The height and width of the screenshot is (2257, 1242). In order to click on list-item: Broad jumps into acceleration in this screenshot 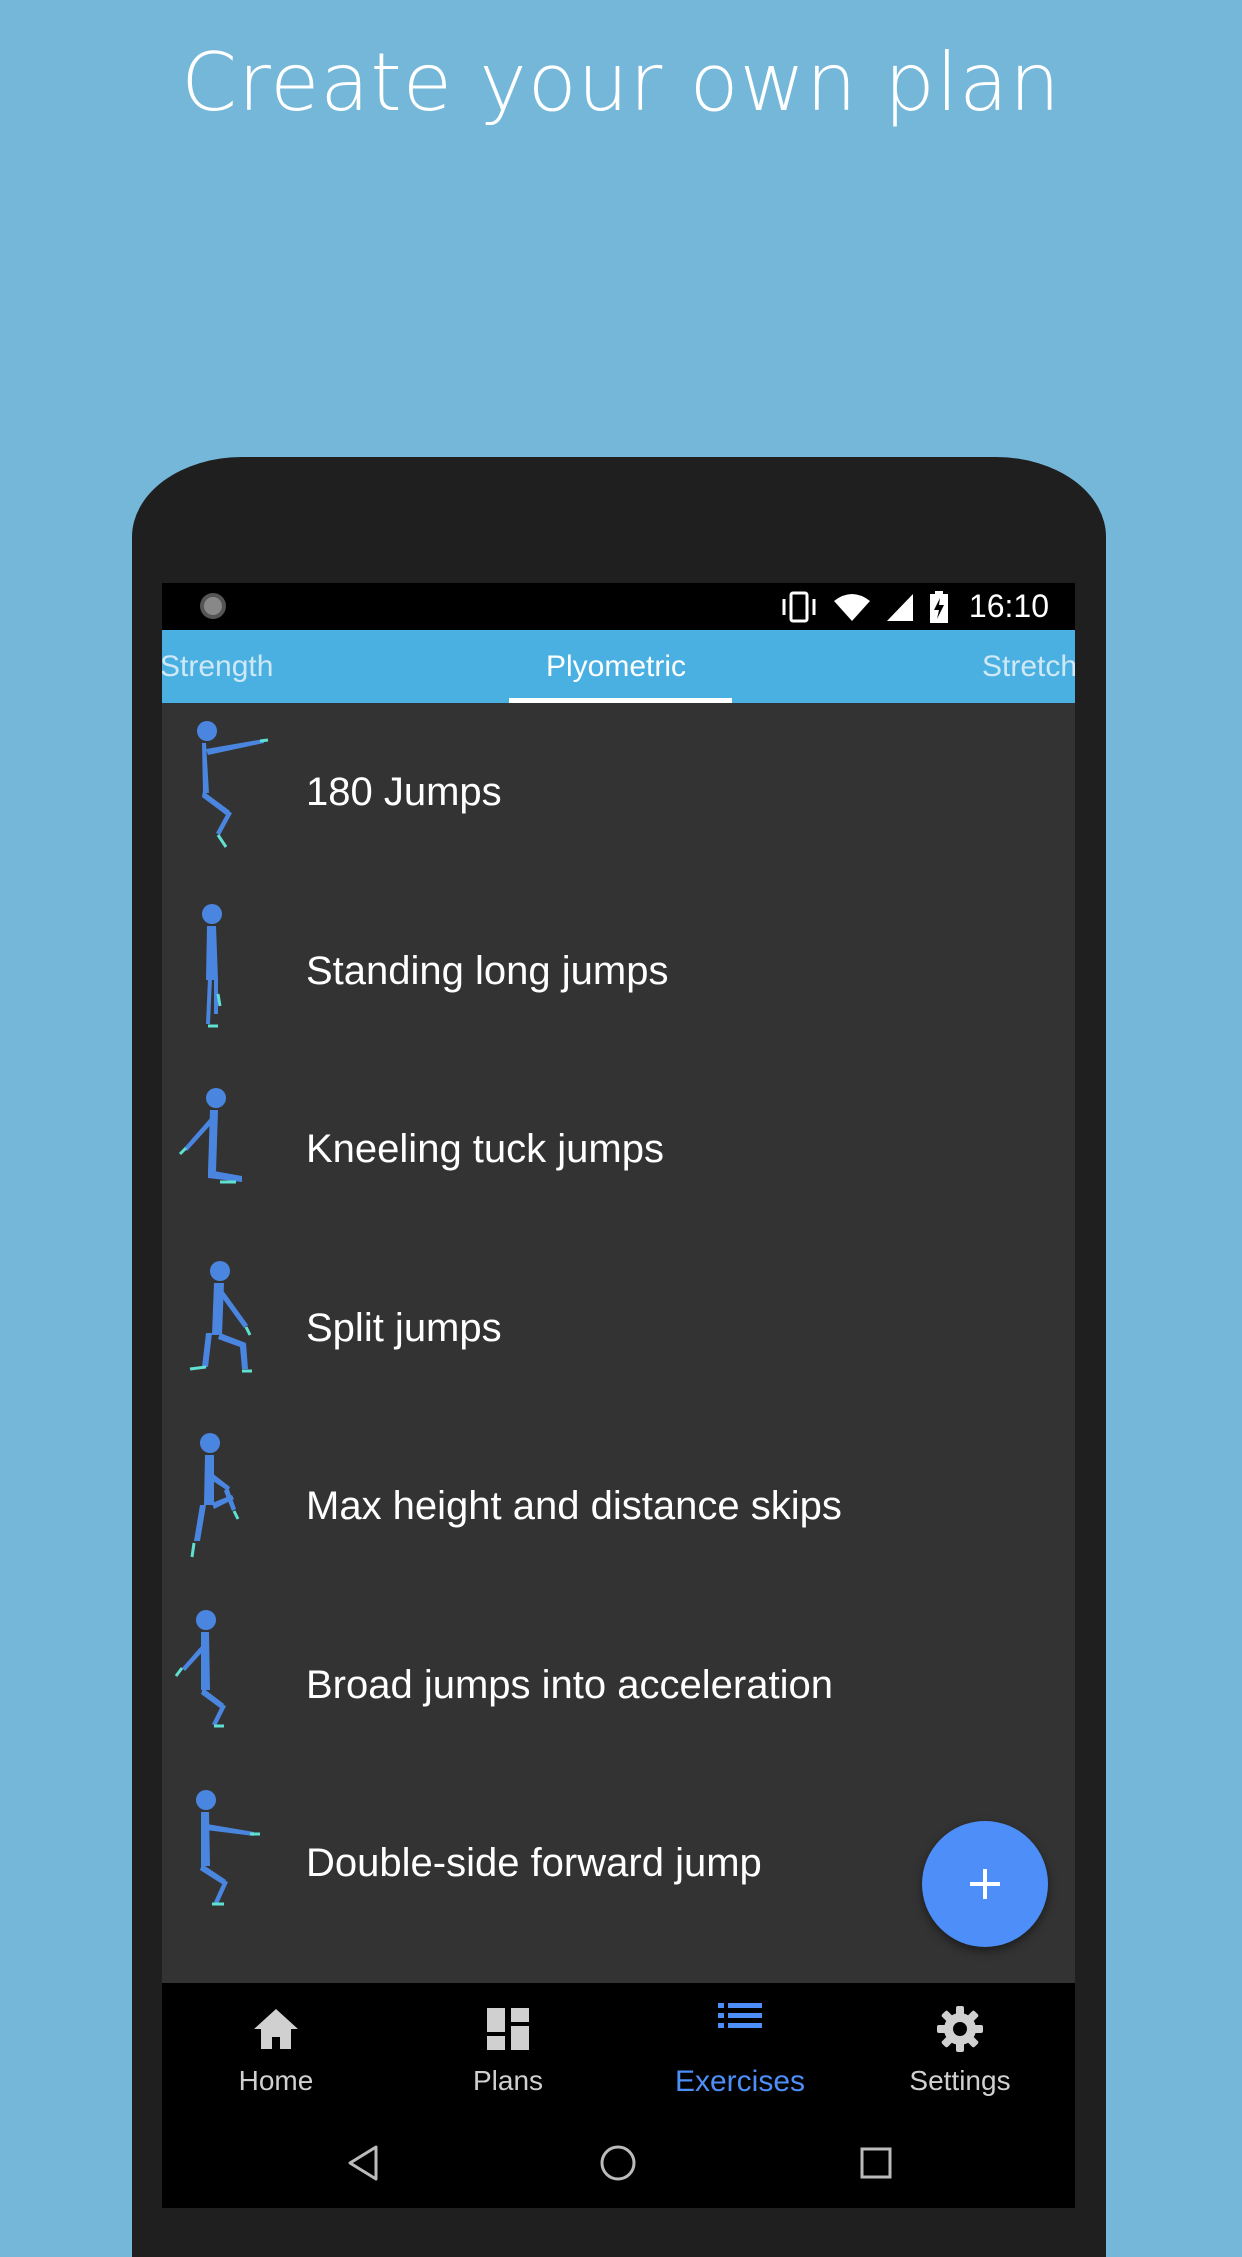, I will do `click(618, 1685)`.